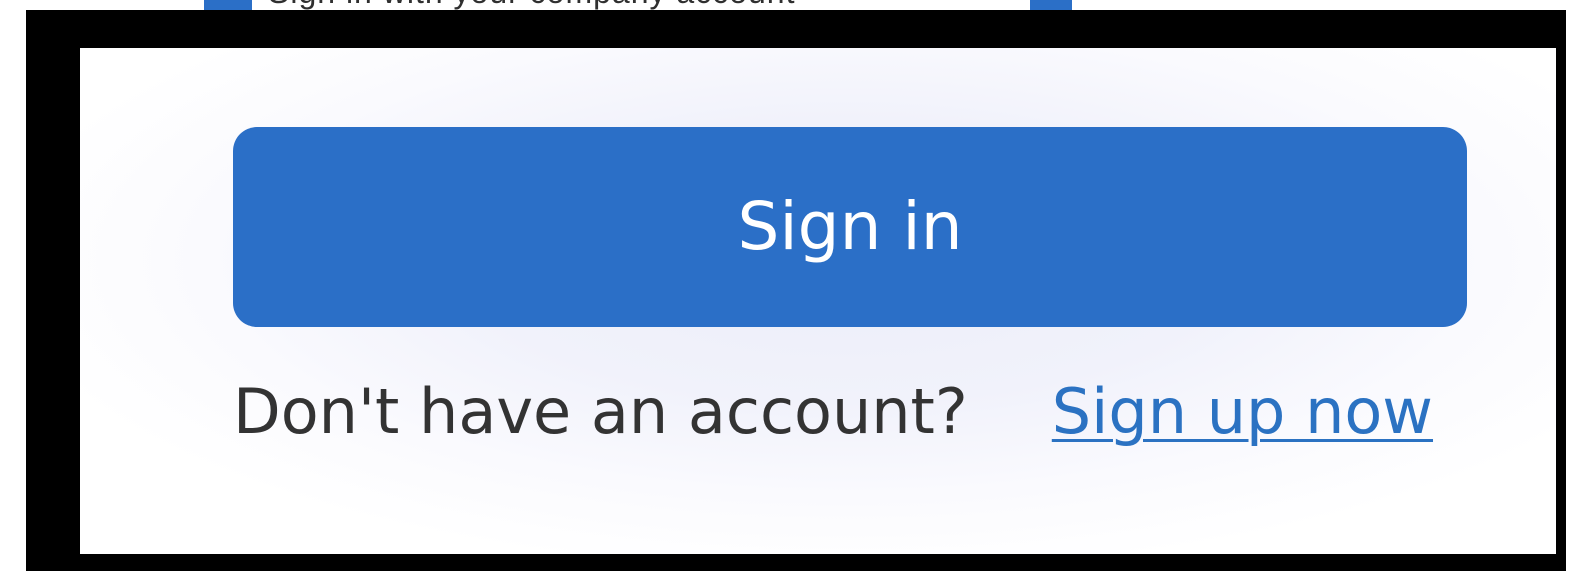 This screenshot has height=571, width=1575. I want to click on signup-row: Don't have an account? Sign up now, so click(863, 411).